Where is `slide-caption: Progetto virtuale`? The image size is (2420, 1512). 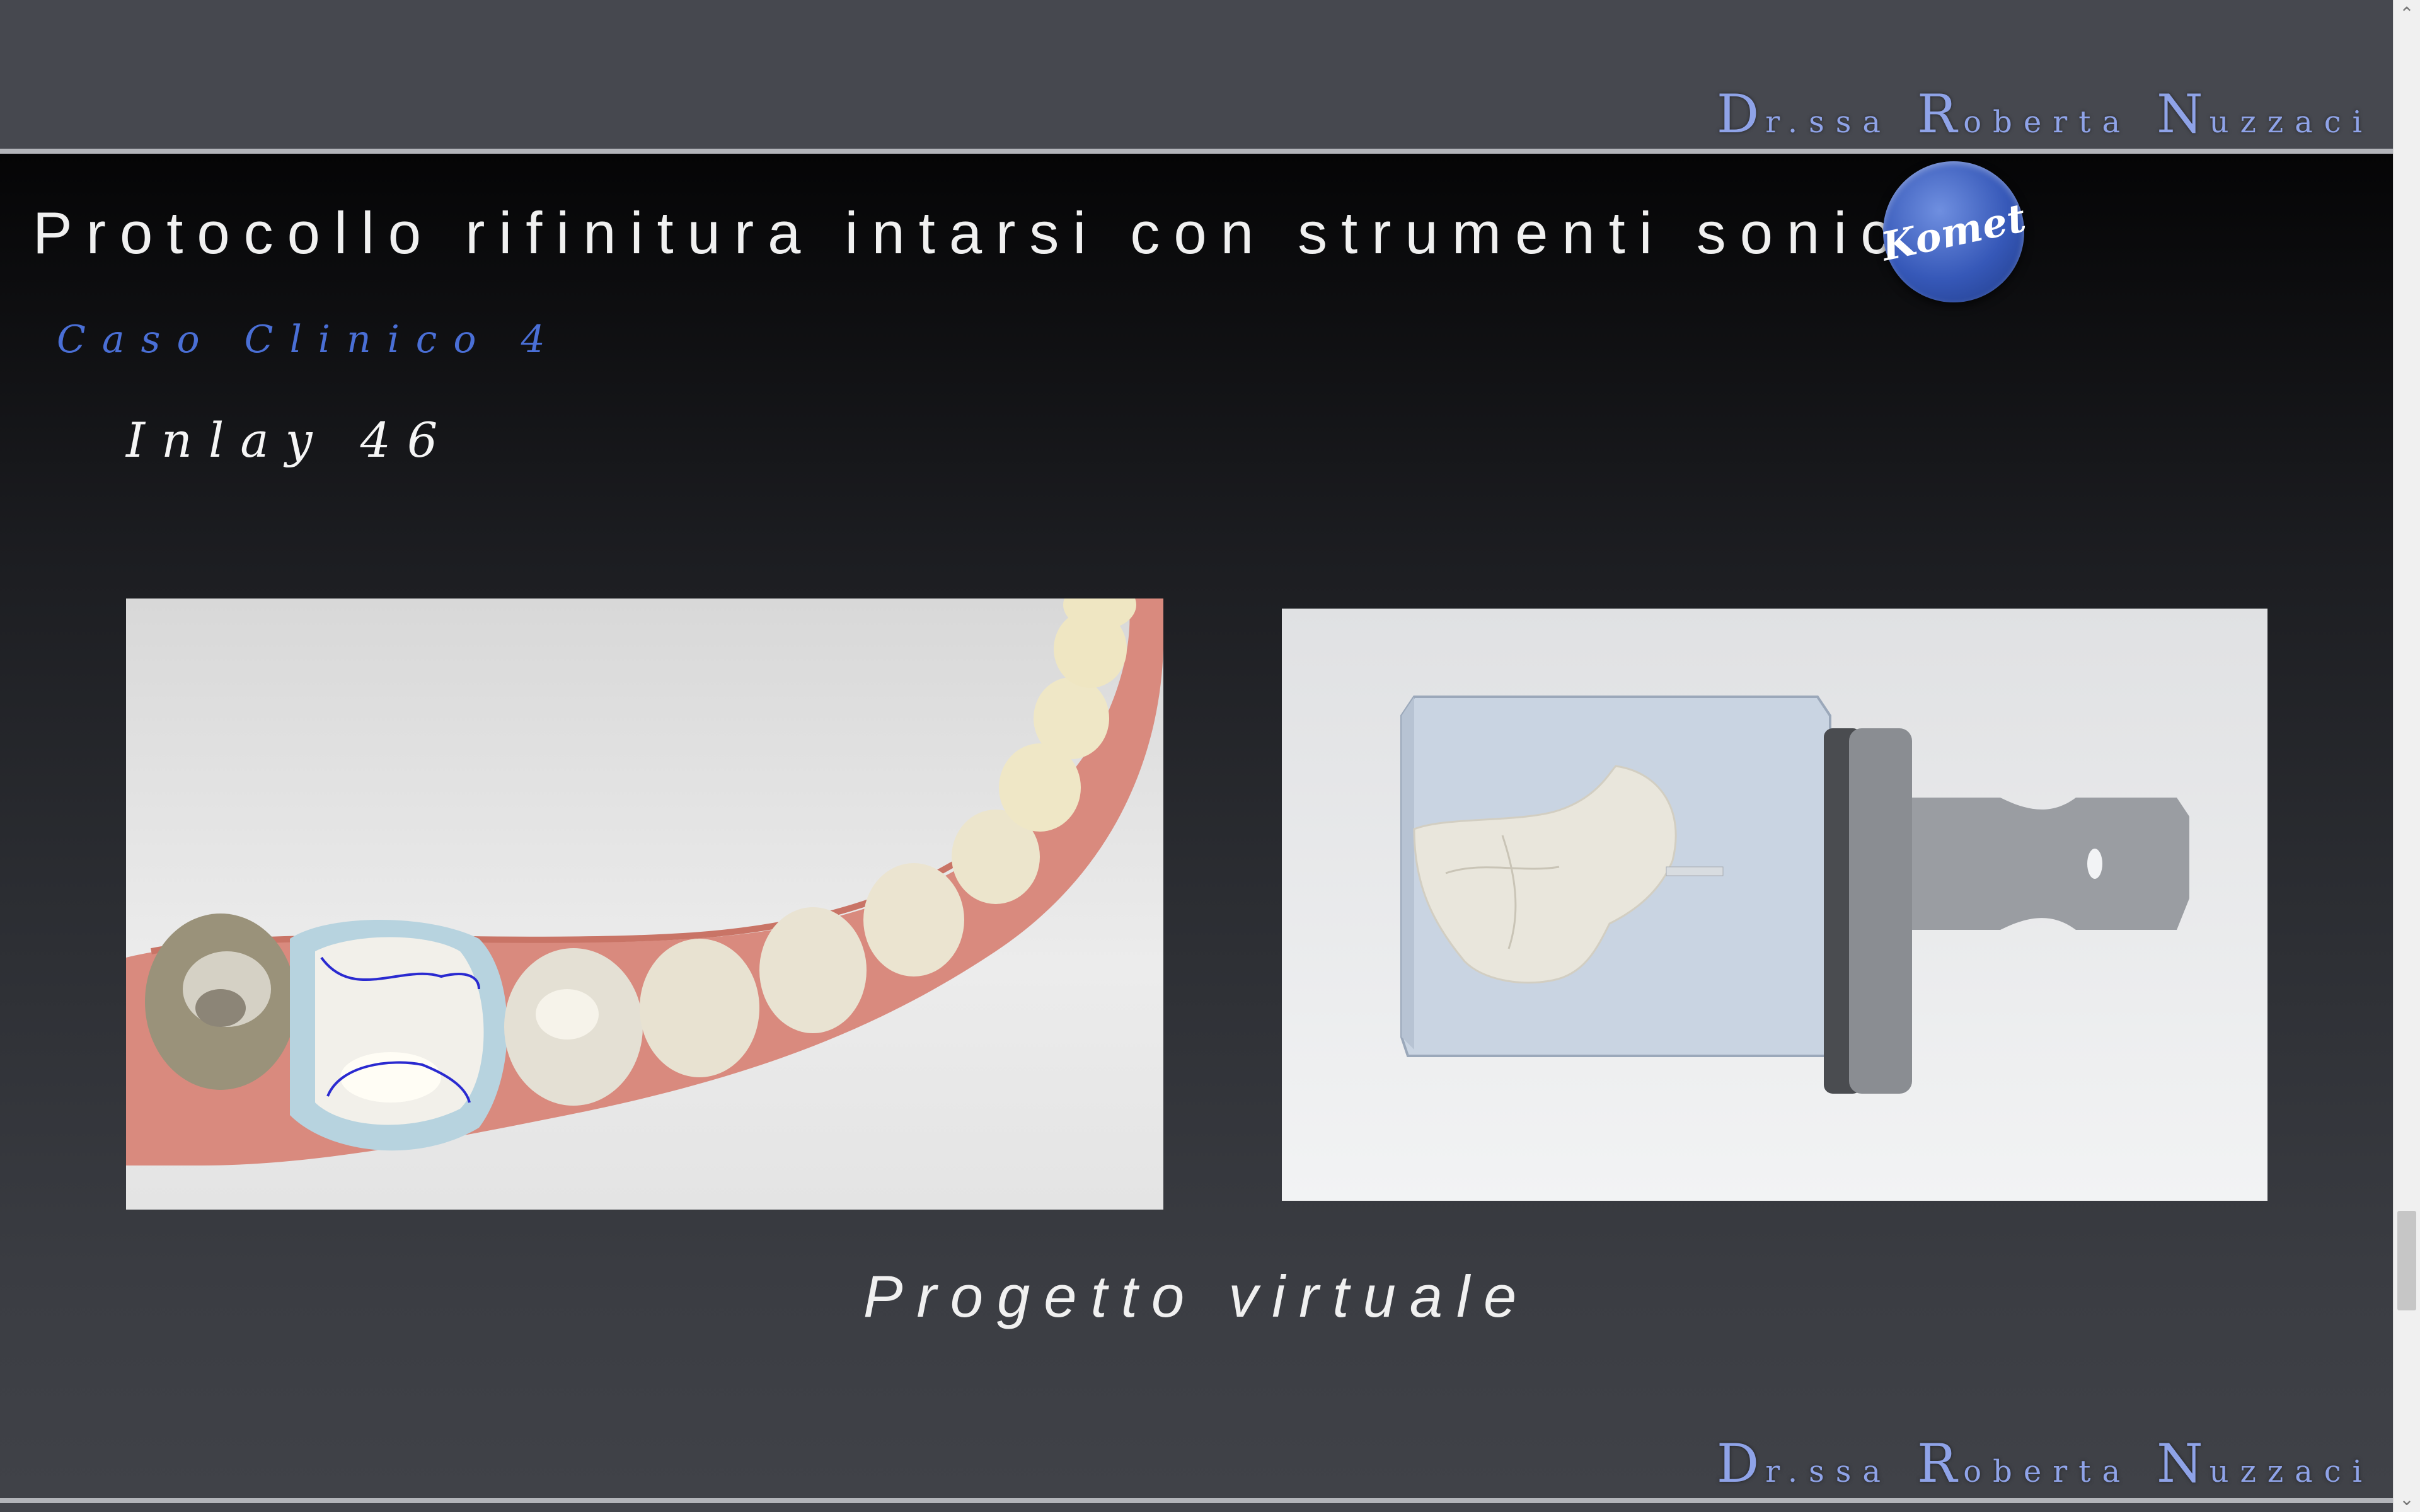
slide-caption: Progetto virtuale is located at coordinates (1197, 1296).